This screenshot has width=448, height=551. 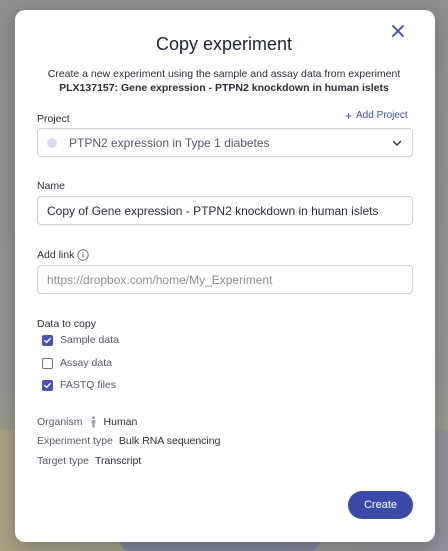 I want to click on experiment-type-key: Experiment type, so click(x=75, y=441).